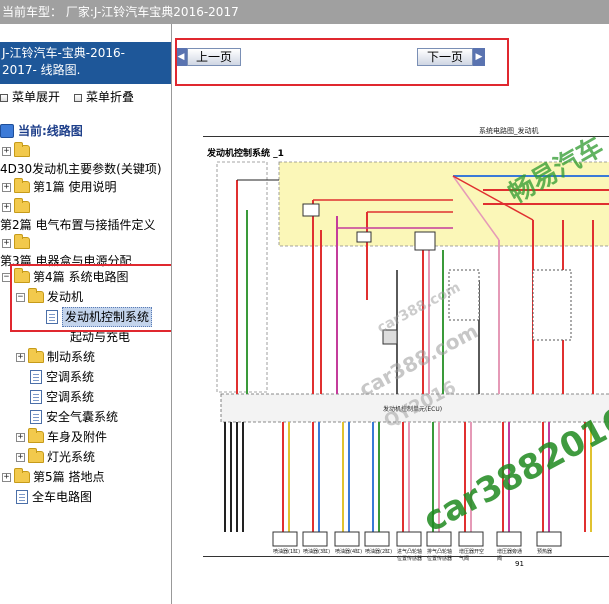 Image resolution: width=609 pixels, height=604 pixels. What do you see at coordinates (69, 477) in the screenshot?
I see `tree-item-label: 第5篇 搭地点` at bounding box center [69, 477].